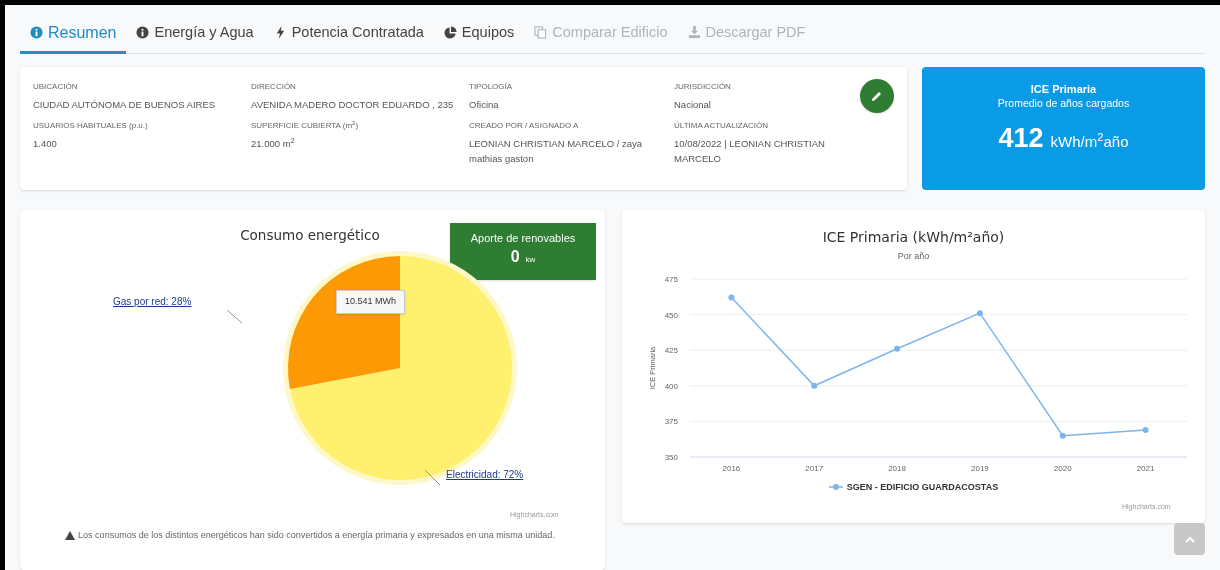 Image resolution: width=1220 pixels, height=570 pixels. I want to click on chevron-up-icon, so click(1189, 539).